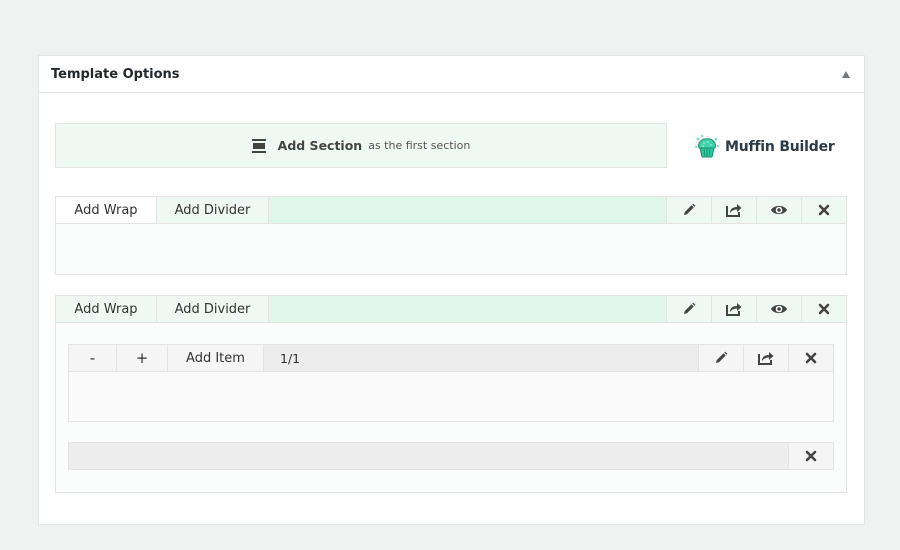  What do you see at coordinates (451, 235) in the screenshot?
I see `builder-section: Add Wrap Add Divider` at bounding box center [451, 235].